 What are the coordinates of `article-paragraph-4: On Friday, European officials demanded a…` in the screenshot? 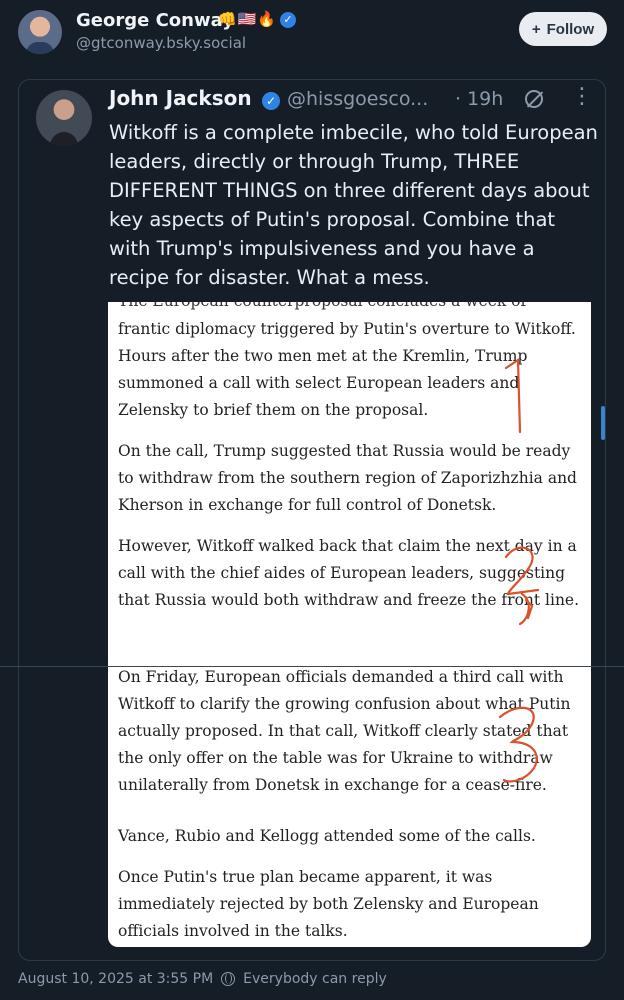 It's located at (344, 731).